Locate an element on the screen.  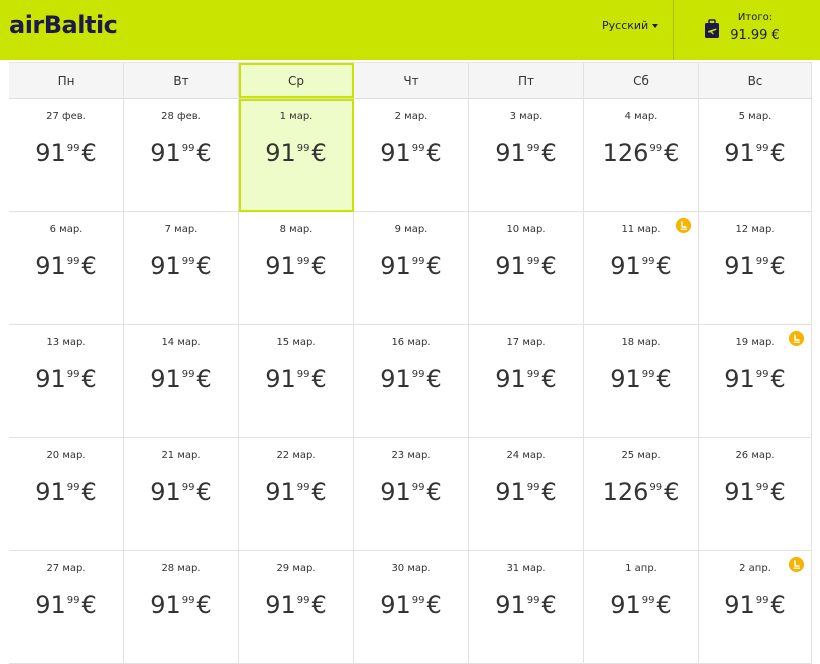
calendar-day-cell: 15 мар. 9199€ is located at coordinates (296, 381).